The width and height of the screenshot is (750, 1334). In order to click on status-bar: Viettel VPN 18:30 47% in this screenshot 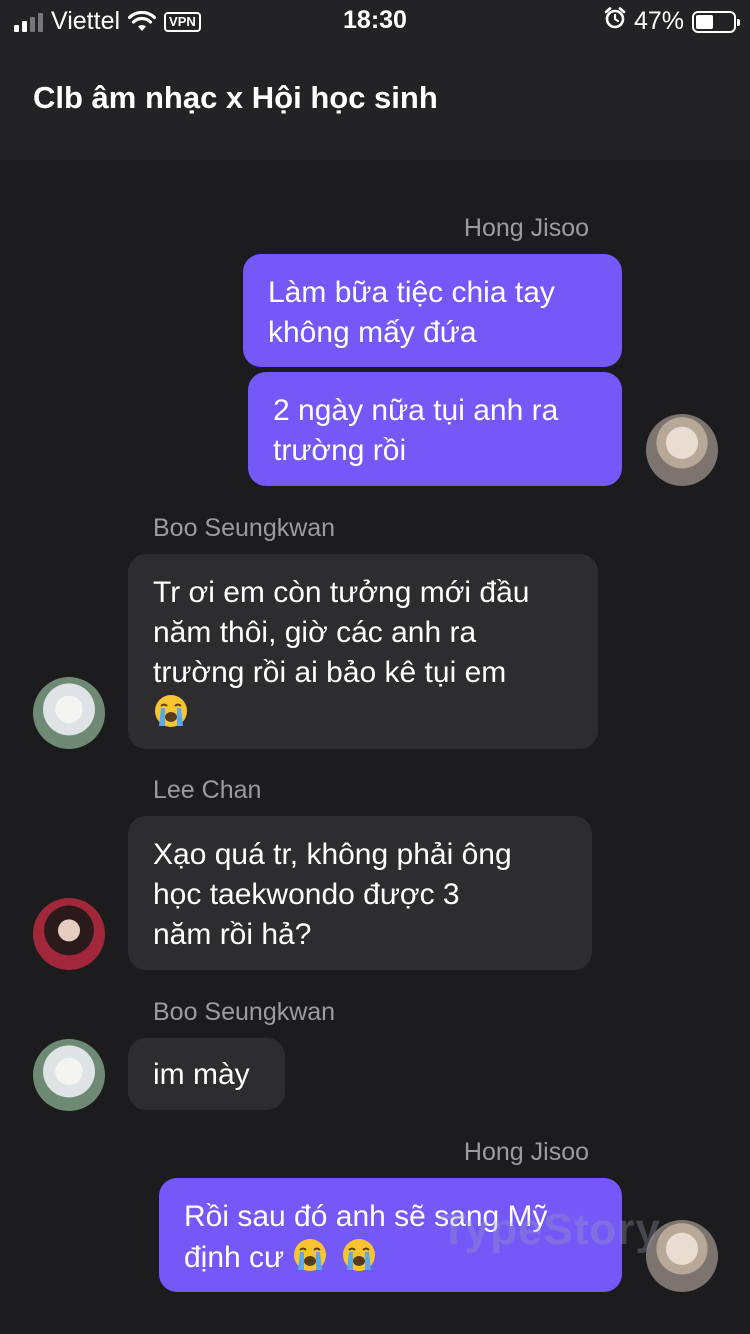, I will do `click(375, 21)`.